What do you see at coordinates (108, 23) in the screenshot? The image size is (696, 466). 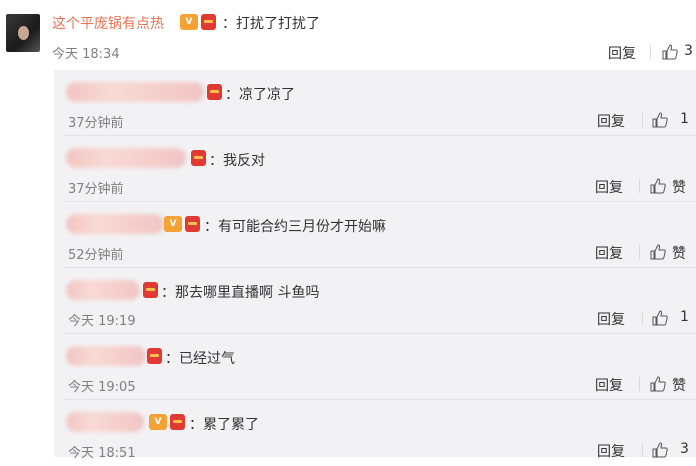 I see `comment-author: 这个平庞锅有点热` at bounding box center [108, 23].